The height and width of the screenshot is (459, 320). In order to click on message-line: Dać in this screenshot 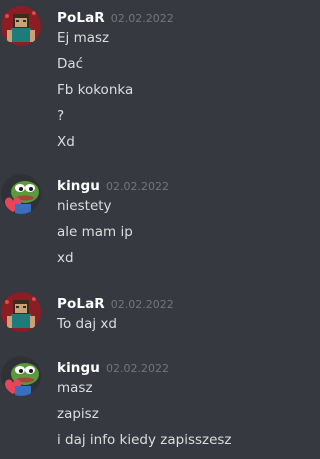, I will do `click(70, 64)`.